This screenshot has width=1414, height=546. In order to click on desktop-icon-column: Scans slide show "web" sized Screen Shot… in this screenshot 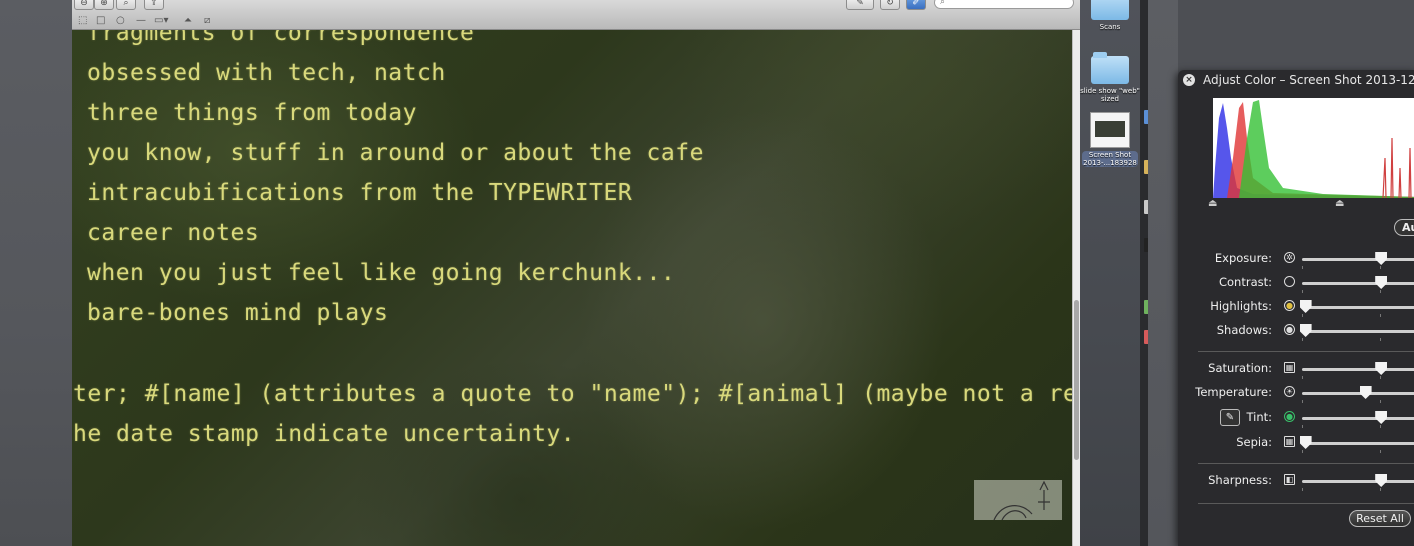, I will do `click(1110, 273)`.